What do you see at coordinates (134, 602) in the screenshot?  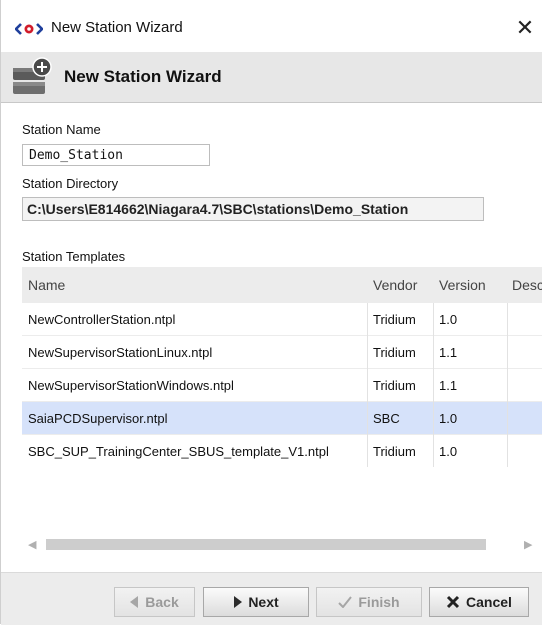 I see `back-arrow-icon` at bounding box center [134, 602].